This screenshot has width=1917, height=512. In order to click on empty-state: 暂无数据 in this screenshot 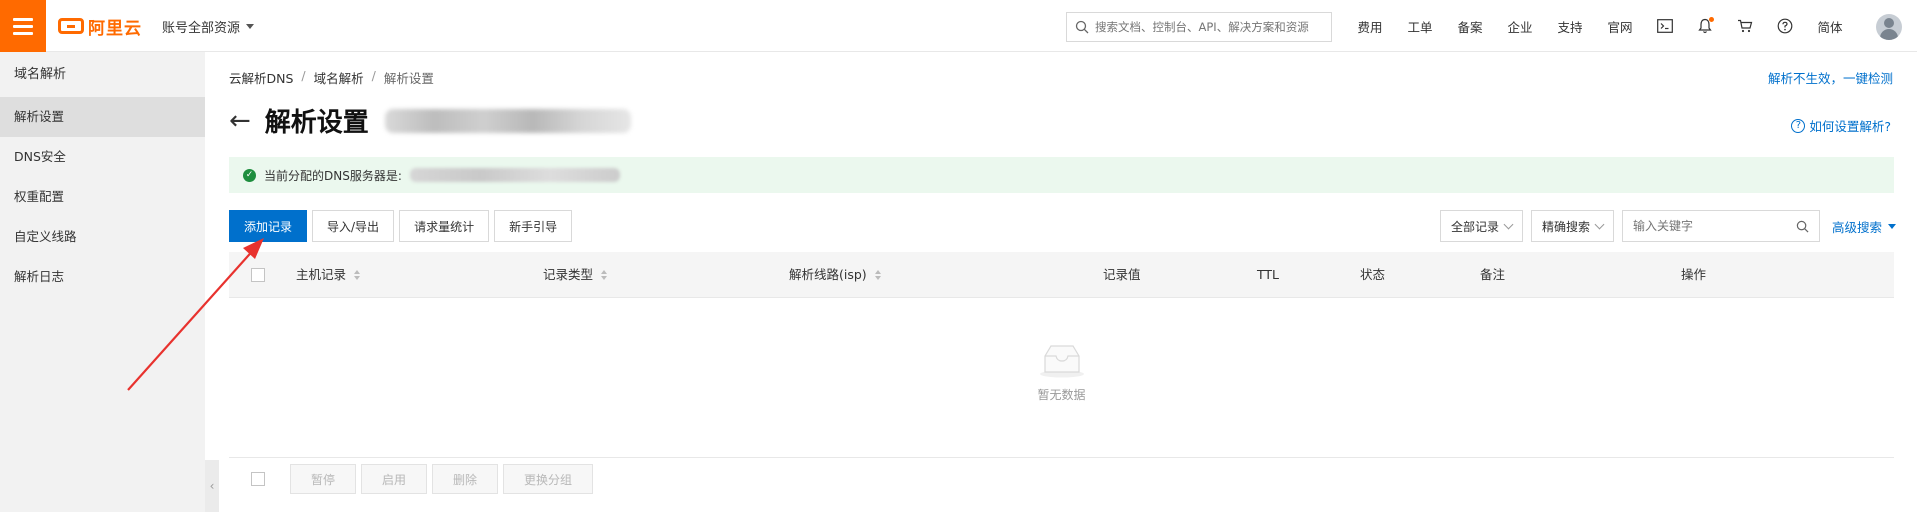, I will do `click(1061, 372)`.